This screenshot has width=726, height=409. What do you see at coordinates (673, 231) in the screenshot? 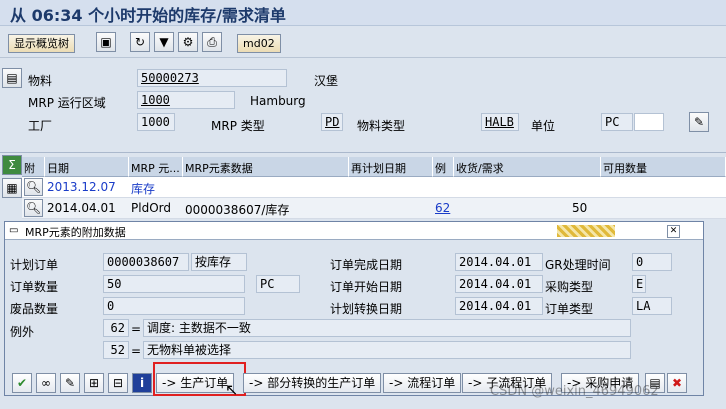
I see `close-icon: ✕` at bounding box center [673, 231].